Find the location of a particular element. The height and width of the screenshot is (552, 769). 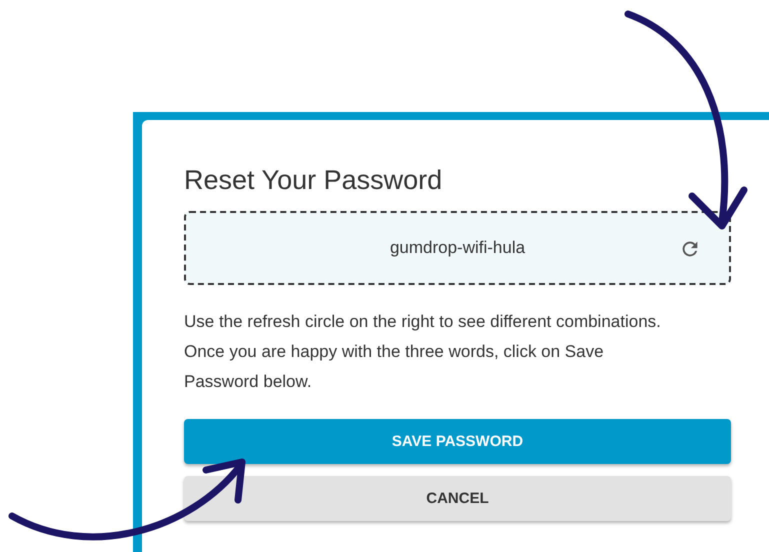

password-text: gumdrop-wifi-hula is located at coordinates (458, 248).